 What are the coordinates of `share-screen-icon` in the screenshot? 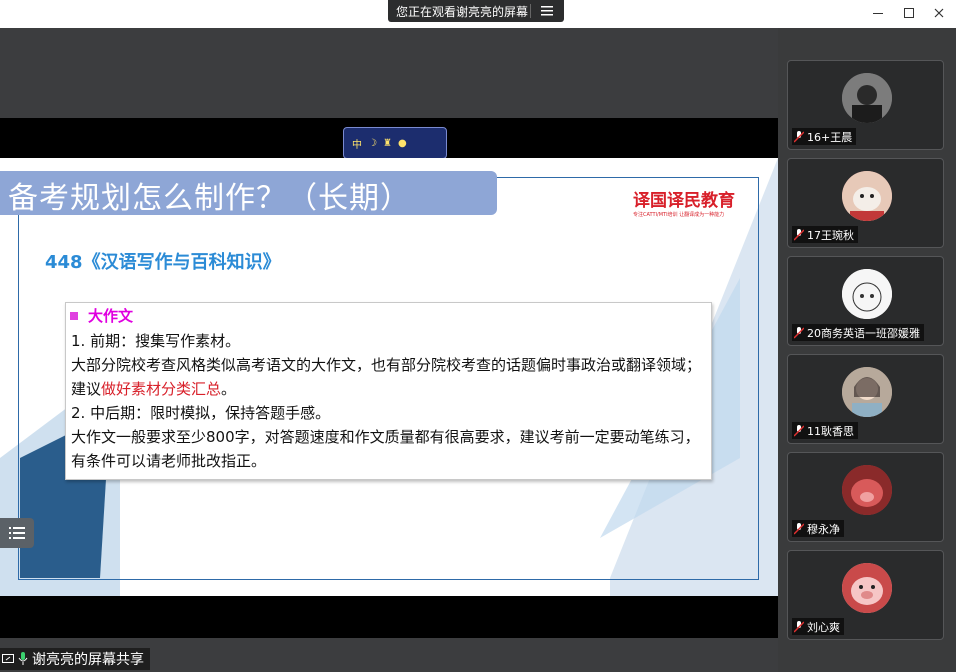 It's located at (8, 658).